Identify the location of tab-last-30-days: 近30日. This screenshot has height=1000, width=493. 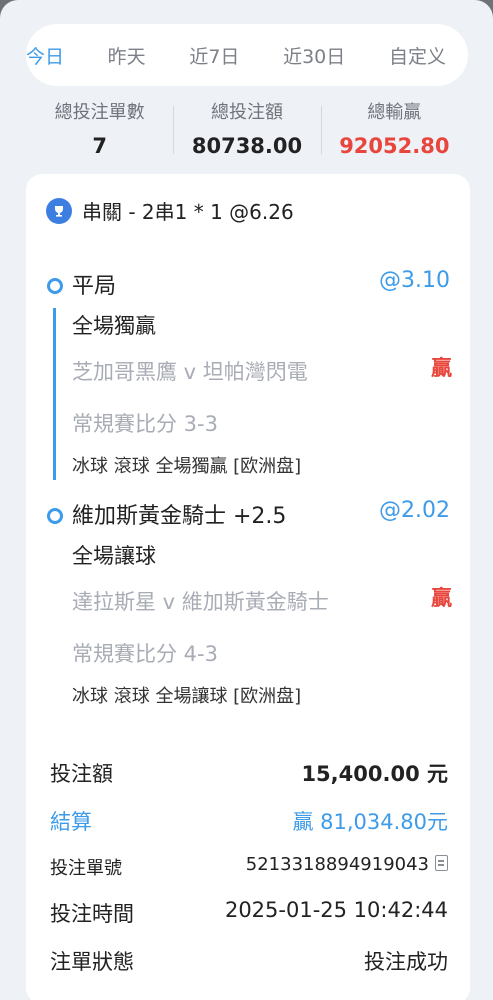
(314, 55).